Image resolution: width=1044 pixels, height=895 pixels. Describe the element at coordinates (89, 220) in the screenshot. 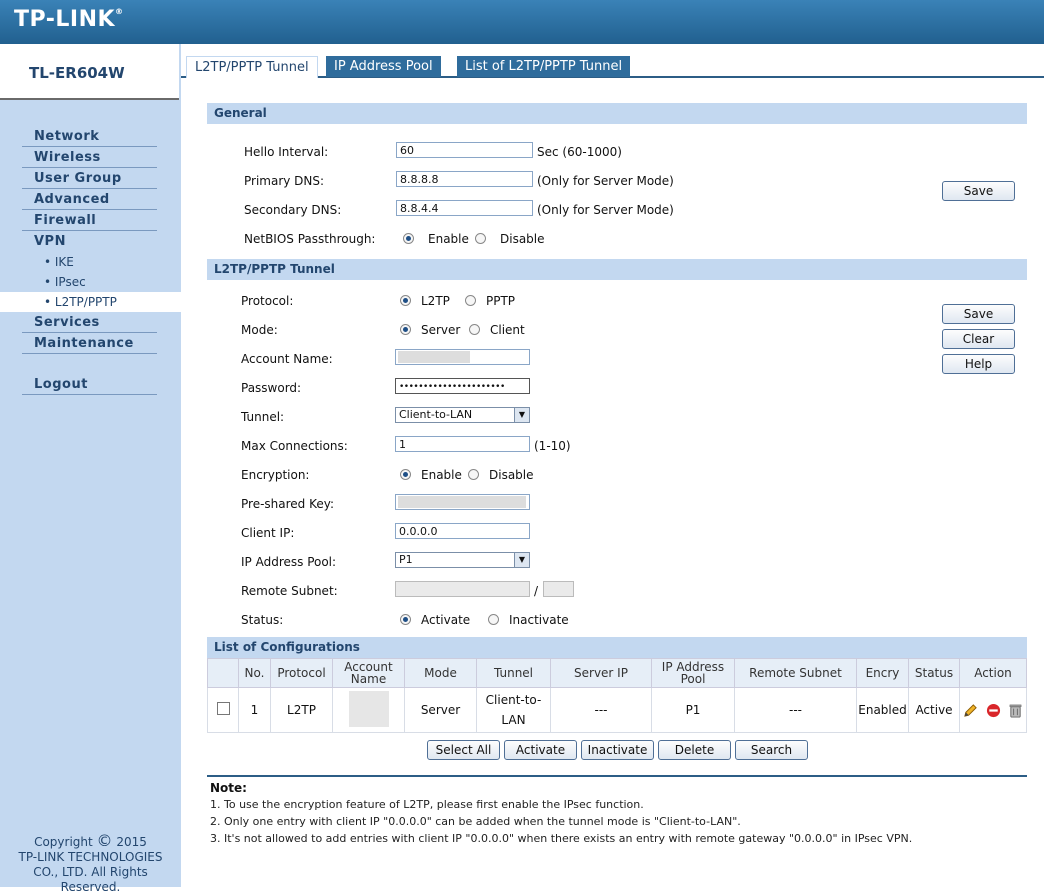

I see `sidebar-item-firewall: Firewall` at that location.